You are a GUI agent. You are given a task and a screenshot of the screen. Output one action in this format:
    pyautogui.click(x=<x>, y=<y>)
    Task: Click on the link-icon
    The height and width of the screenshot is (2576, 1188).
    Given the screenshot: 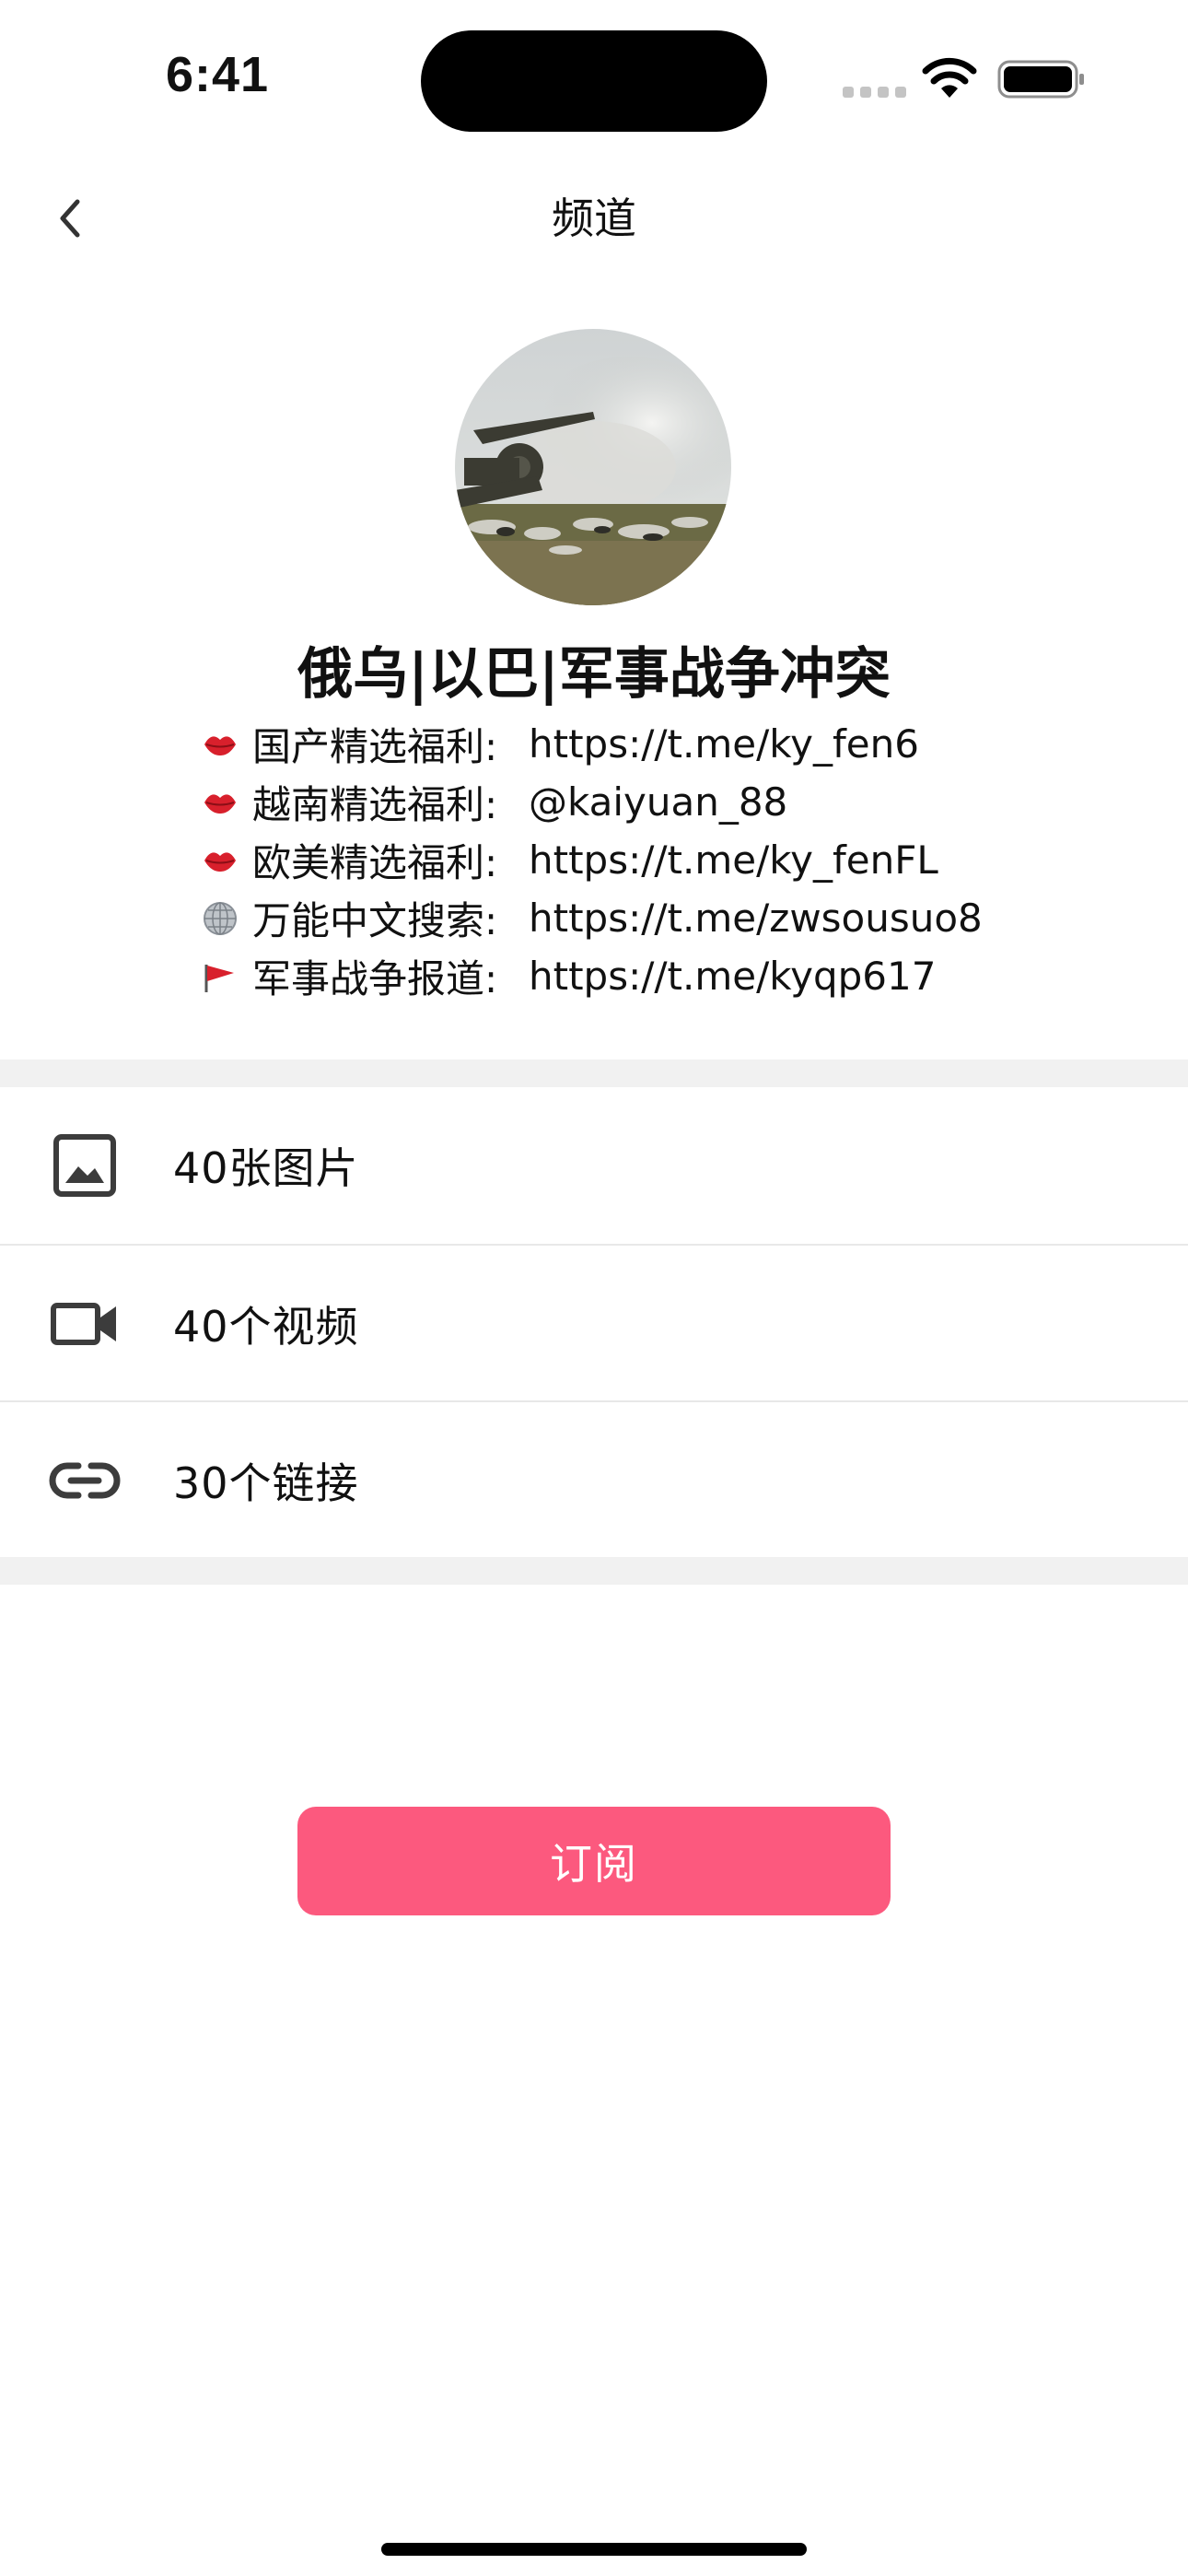 What is the action you would take?
    pyautogui.click(x=85, y=1480)
    